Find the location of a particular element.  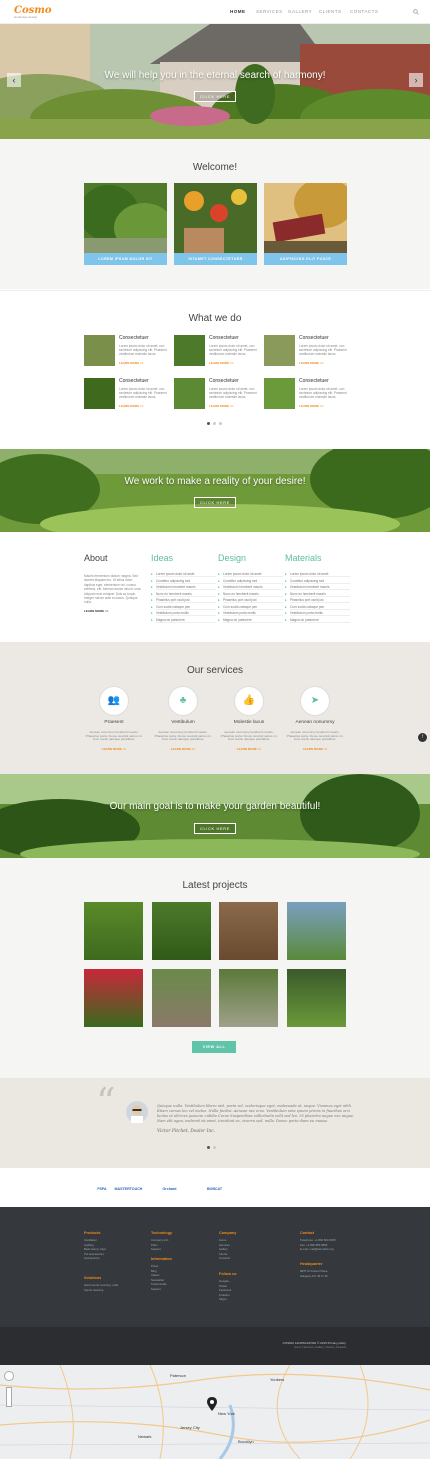

partner-logo: BOBCAT is located at coordinates (215, 1189).